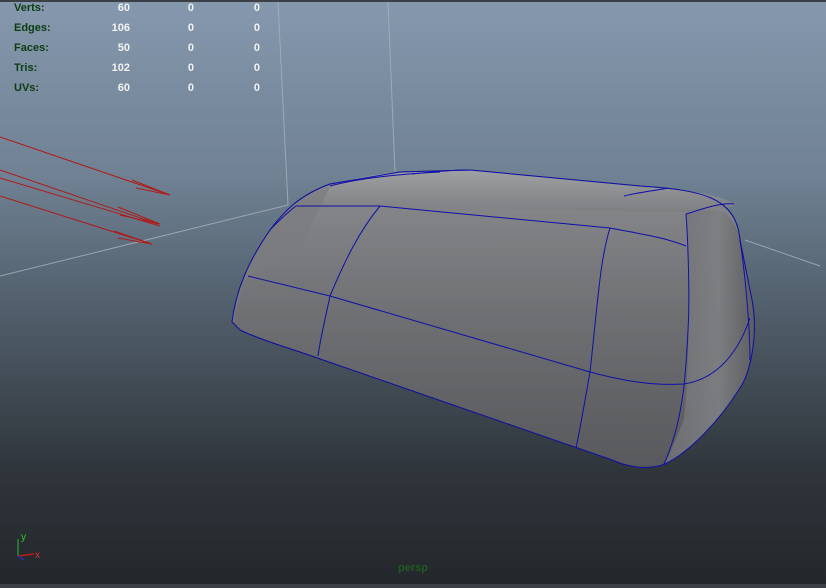 The height and width of the screenshot is (588, 826). Describe the element at coordinates (85, 190) in the screenshot. I see `light-direction-arrows` at that location.